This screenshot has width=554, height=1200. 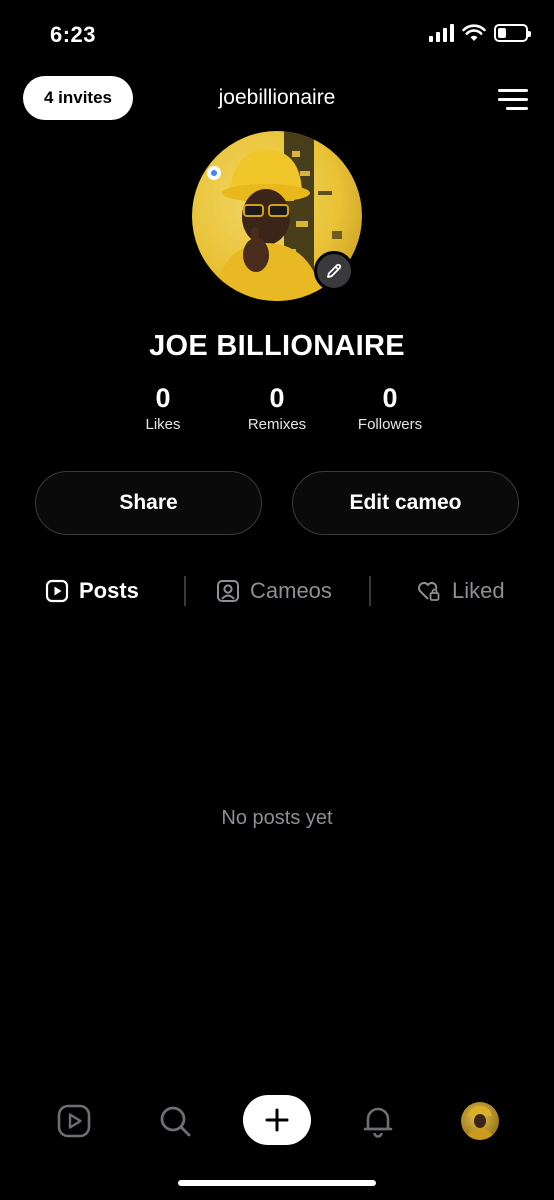 I want to click on nav-profile-avatar, so click(x=480, y=1121).